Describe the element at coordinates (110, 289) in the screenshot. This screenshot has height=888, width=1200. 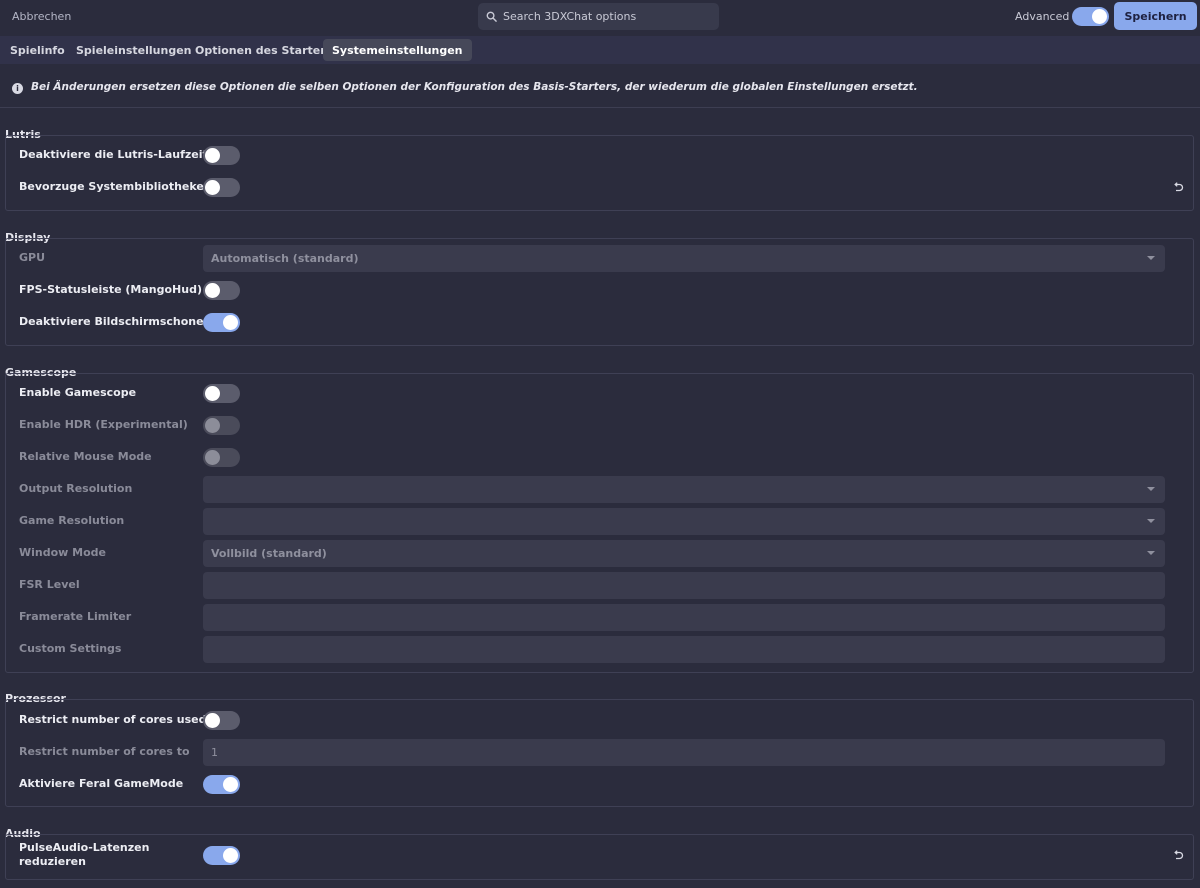
I see `label-fps-overlay: FPS-Statusleiste (MangoHud)` at that location.